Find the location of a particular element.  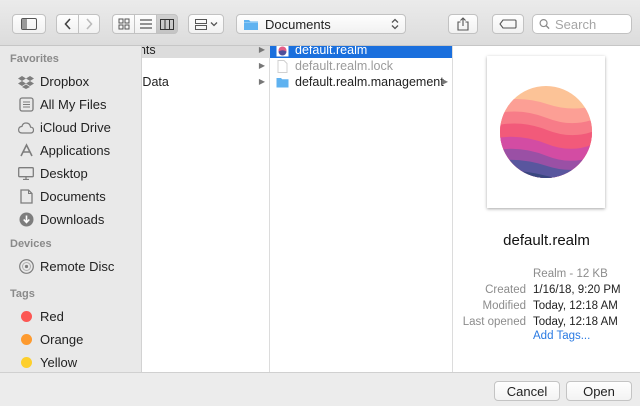

group-grid-icon is located at coordinates (200, 24).